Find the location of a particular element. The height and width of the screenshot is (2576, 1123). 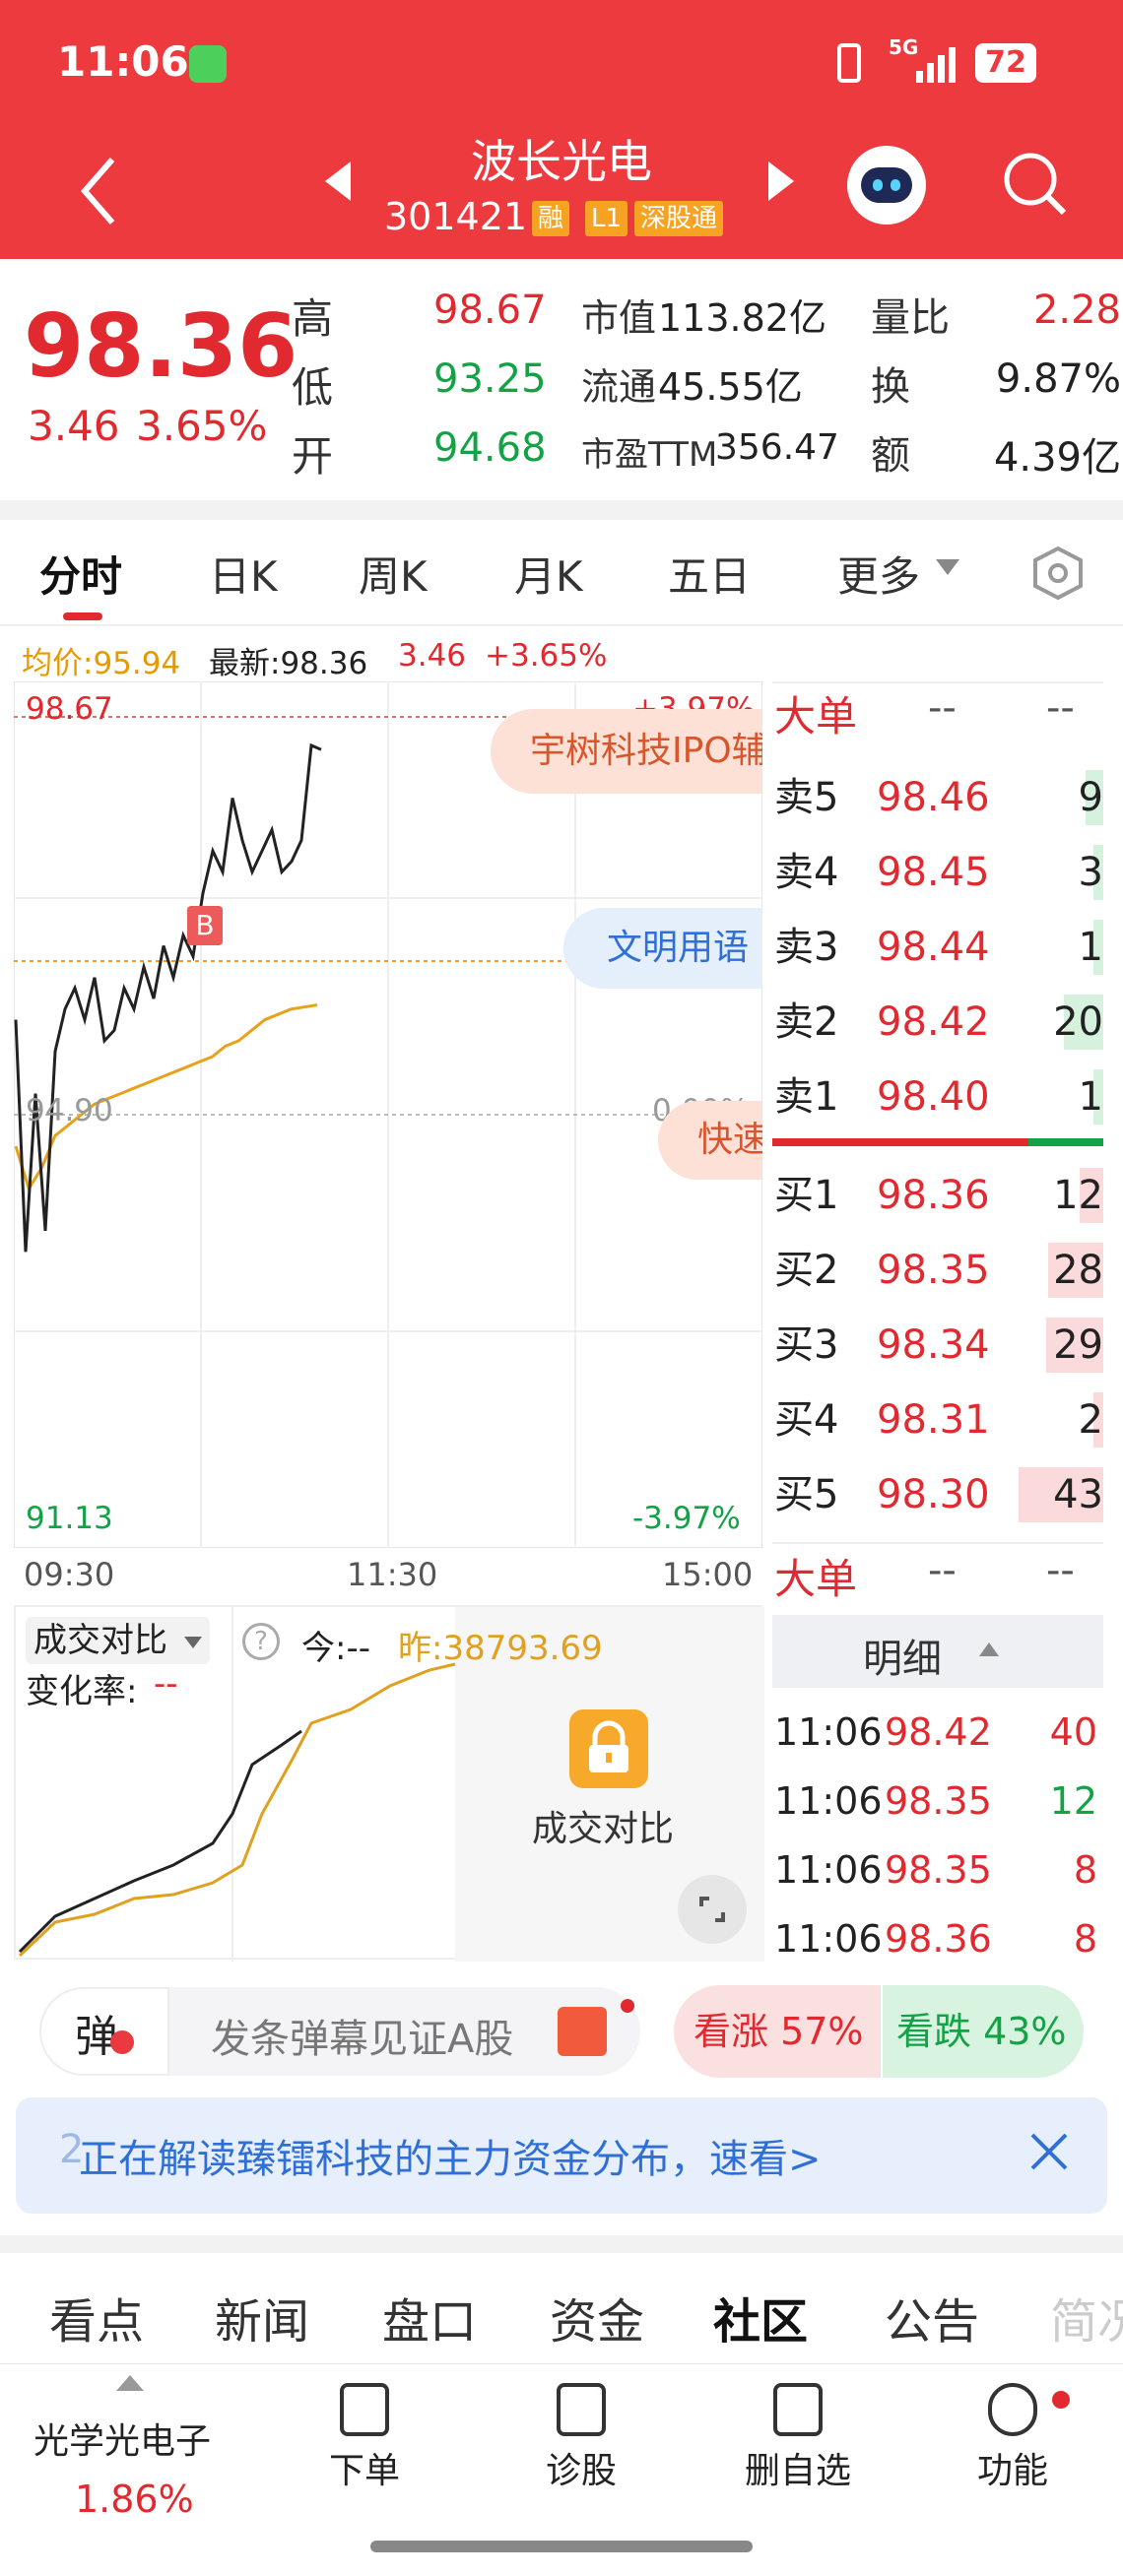

close-icon is located at coordinates (1049, 2151).